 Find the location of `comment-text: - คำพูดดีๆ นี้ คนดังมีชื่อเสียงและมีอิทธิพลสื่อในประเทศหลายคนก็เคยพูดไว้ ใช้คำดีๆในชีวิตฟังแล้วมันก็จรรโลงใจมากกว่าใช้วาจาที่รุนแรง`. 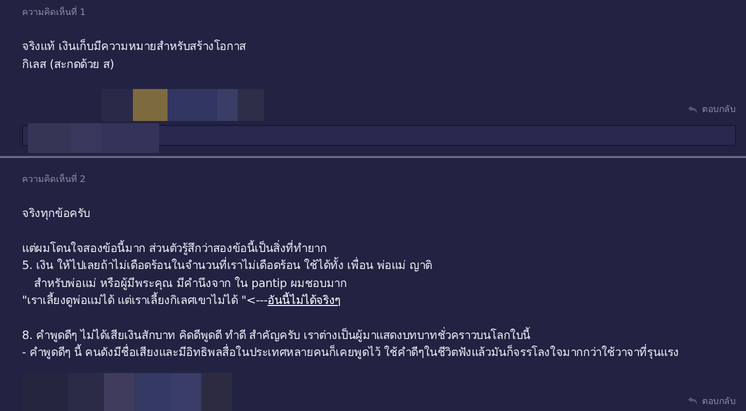

comment-text: - คำพูดดีๆ นี้ คนดังมีชื่อเสียงและมีอิทธิพลสื่อในประเทศหลายคนก็เคยพูดไว้ ใช้คำดีๆในชีวิตฟังแล้วมันก็จรรโลงใจมากกว่าใช้วาจาที่รุนแรง is located at coordinates (350, 352).